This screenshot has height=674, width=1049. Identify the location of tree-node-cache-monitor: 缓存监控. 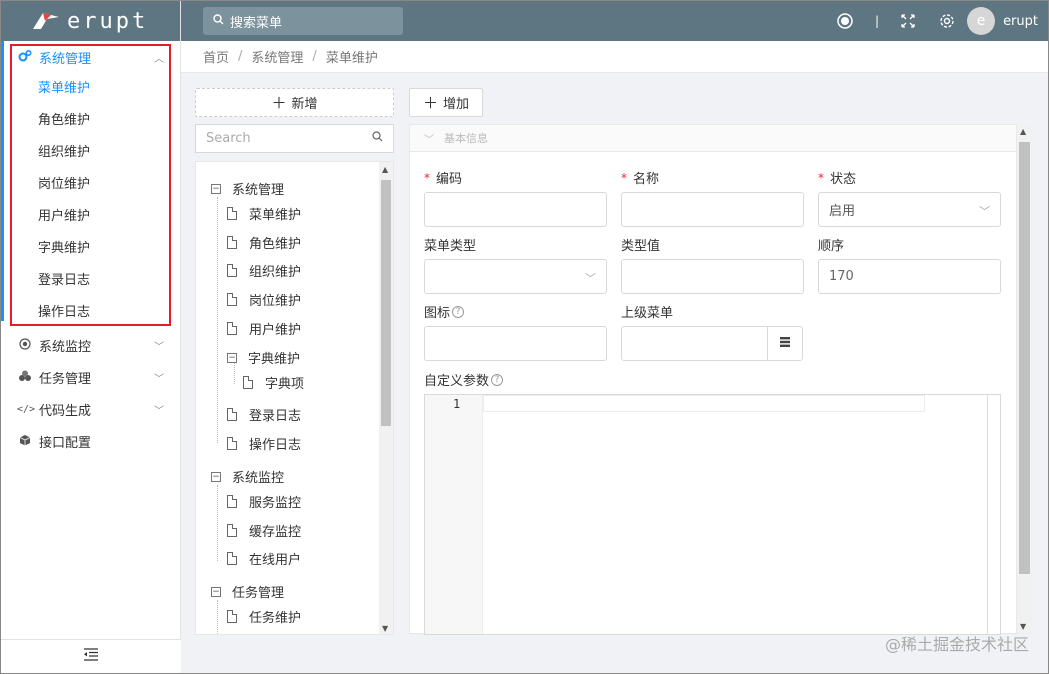
(264, 530).